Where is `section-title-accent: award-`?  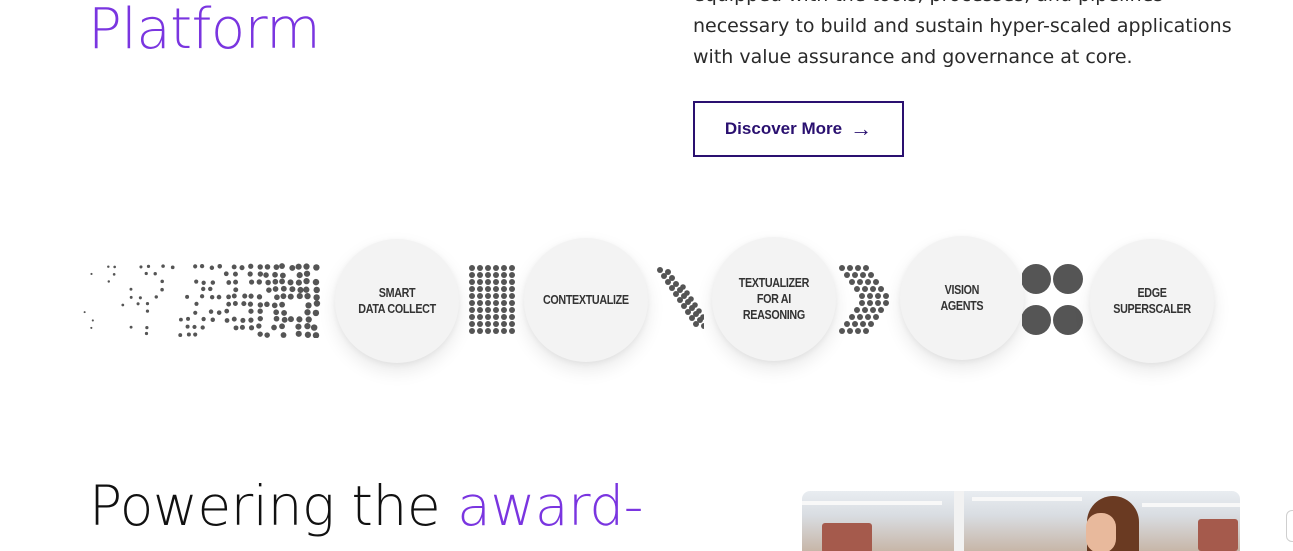 section-title-accent: award- is located at coordinates (550, 506).